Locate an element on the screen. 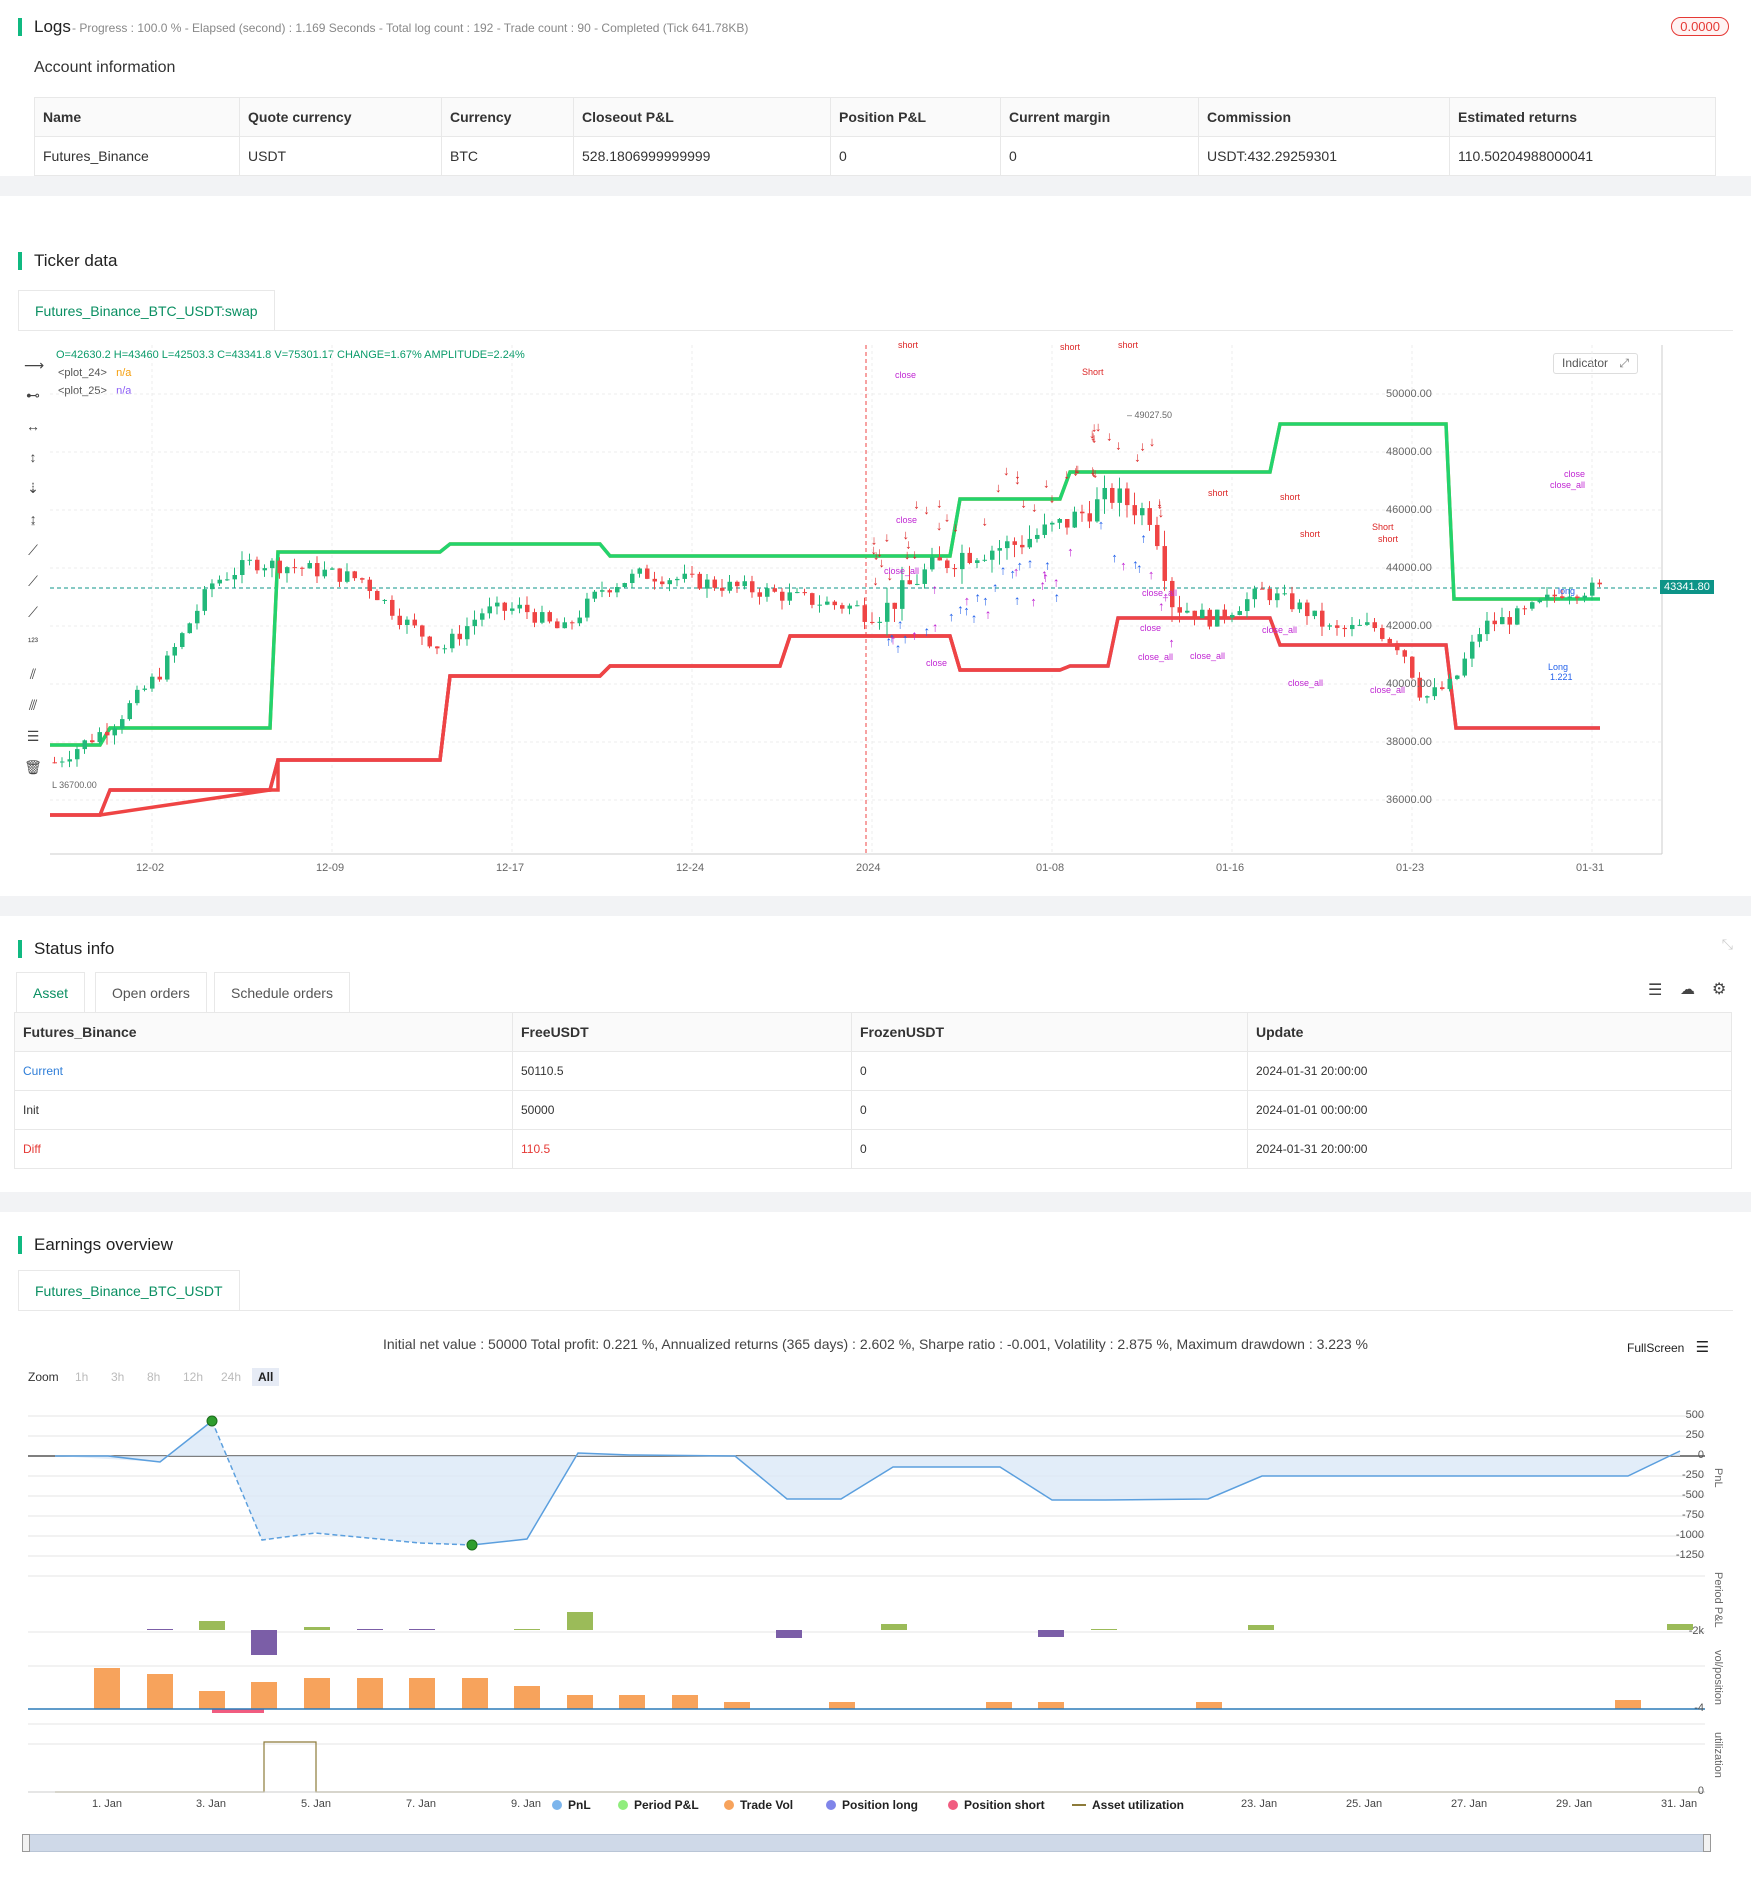 The image size is (1751, 1891). status-header: FreeUSDT is located at coordinates (682, 1032).